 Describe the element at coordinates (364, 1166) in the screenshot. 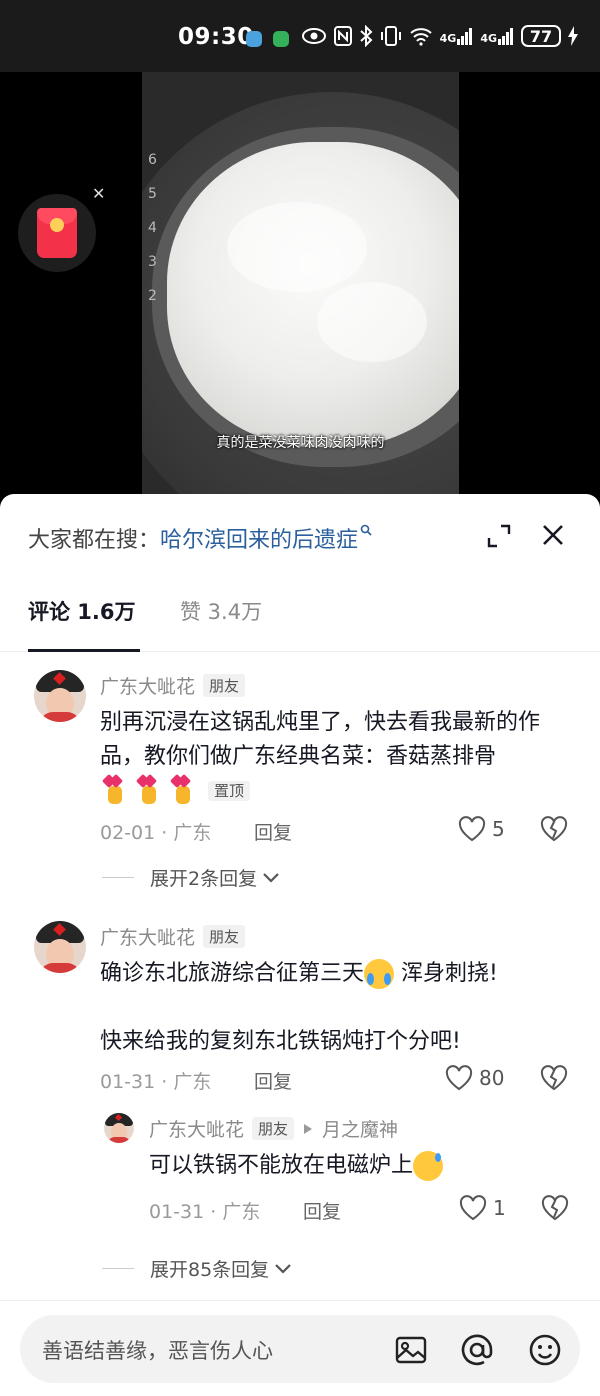

I see `reply-text: 可以铁锅不能放在电磁炉上` at that location.